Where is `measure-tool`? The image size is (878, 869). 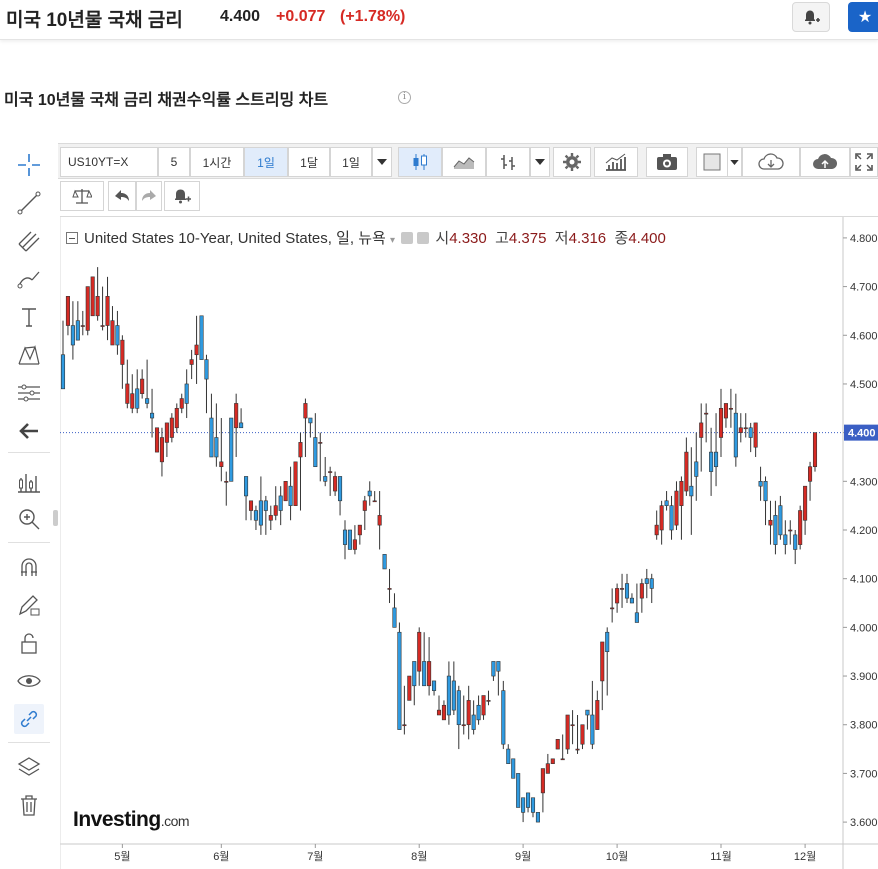 measure-tool is located at coordinates (29, 393).